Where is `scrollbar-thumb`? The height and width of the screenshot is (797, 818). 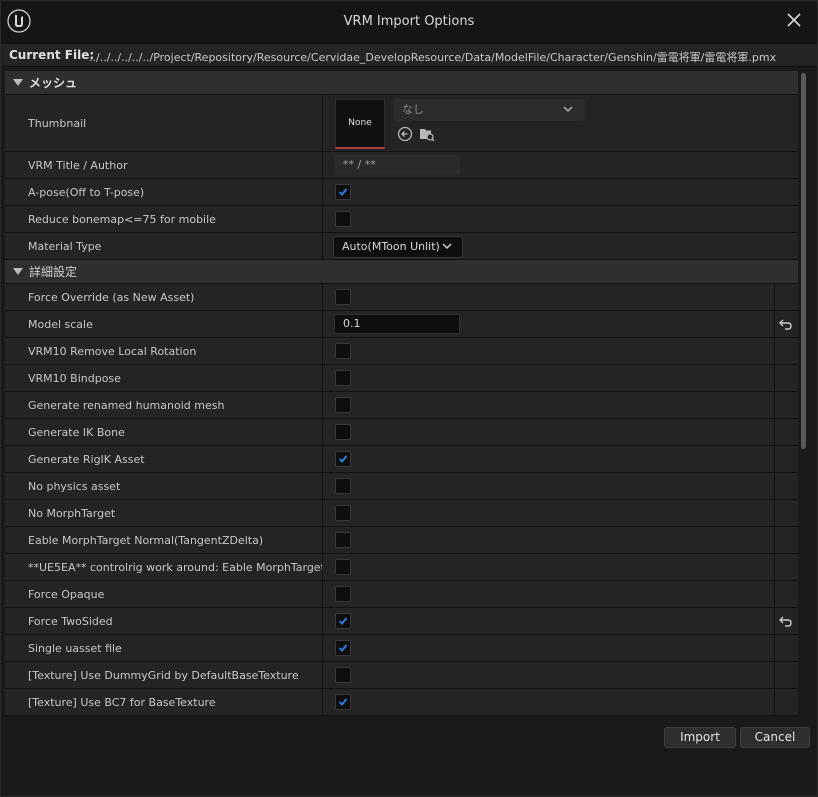 scrollbar-thumb is located at coordinates (803, 261).